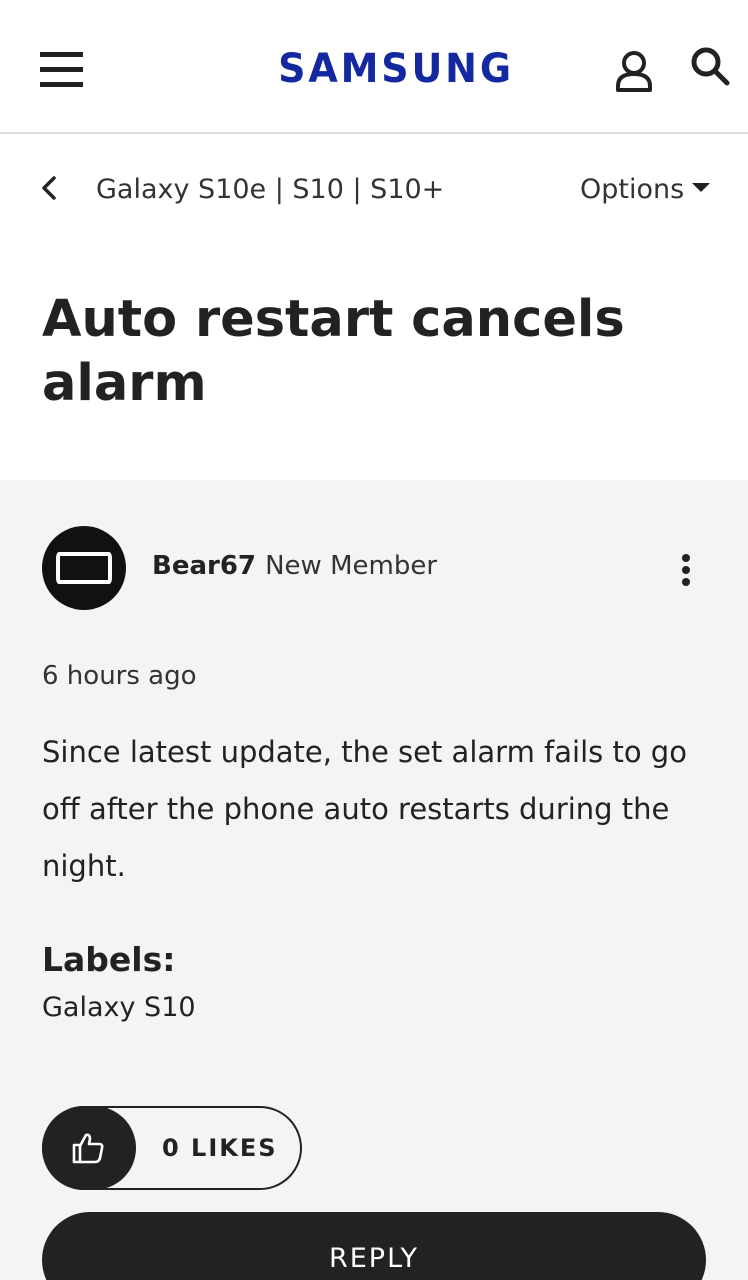 This screenshot has width=748, height=1280. What do you see at coordinates (333, 351) in the screenshot?
I see `thread-title: Auto restart cancels alarm` at bounding box center [333, 351].